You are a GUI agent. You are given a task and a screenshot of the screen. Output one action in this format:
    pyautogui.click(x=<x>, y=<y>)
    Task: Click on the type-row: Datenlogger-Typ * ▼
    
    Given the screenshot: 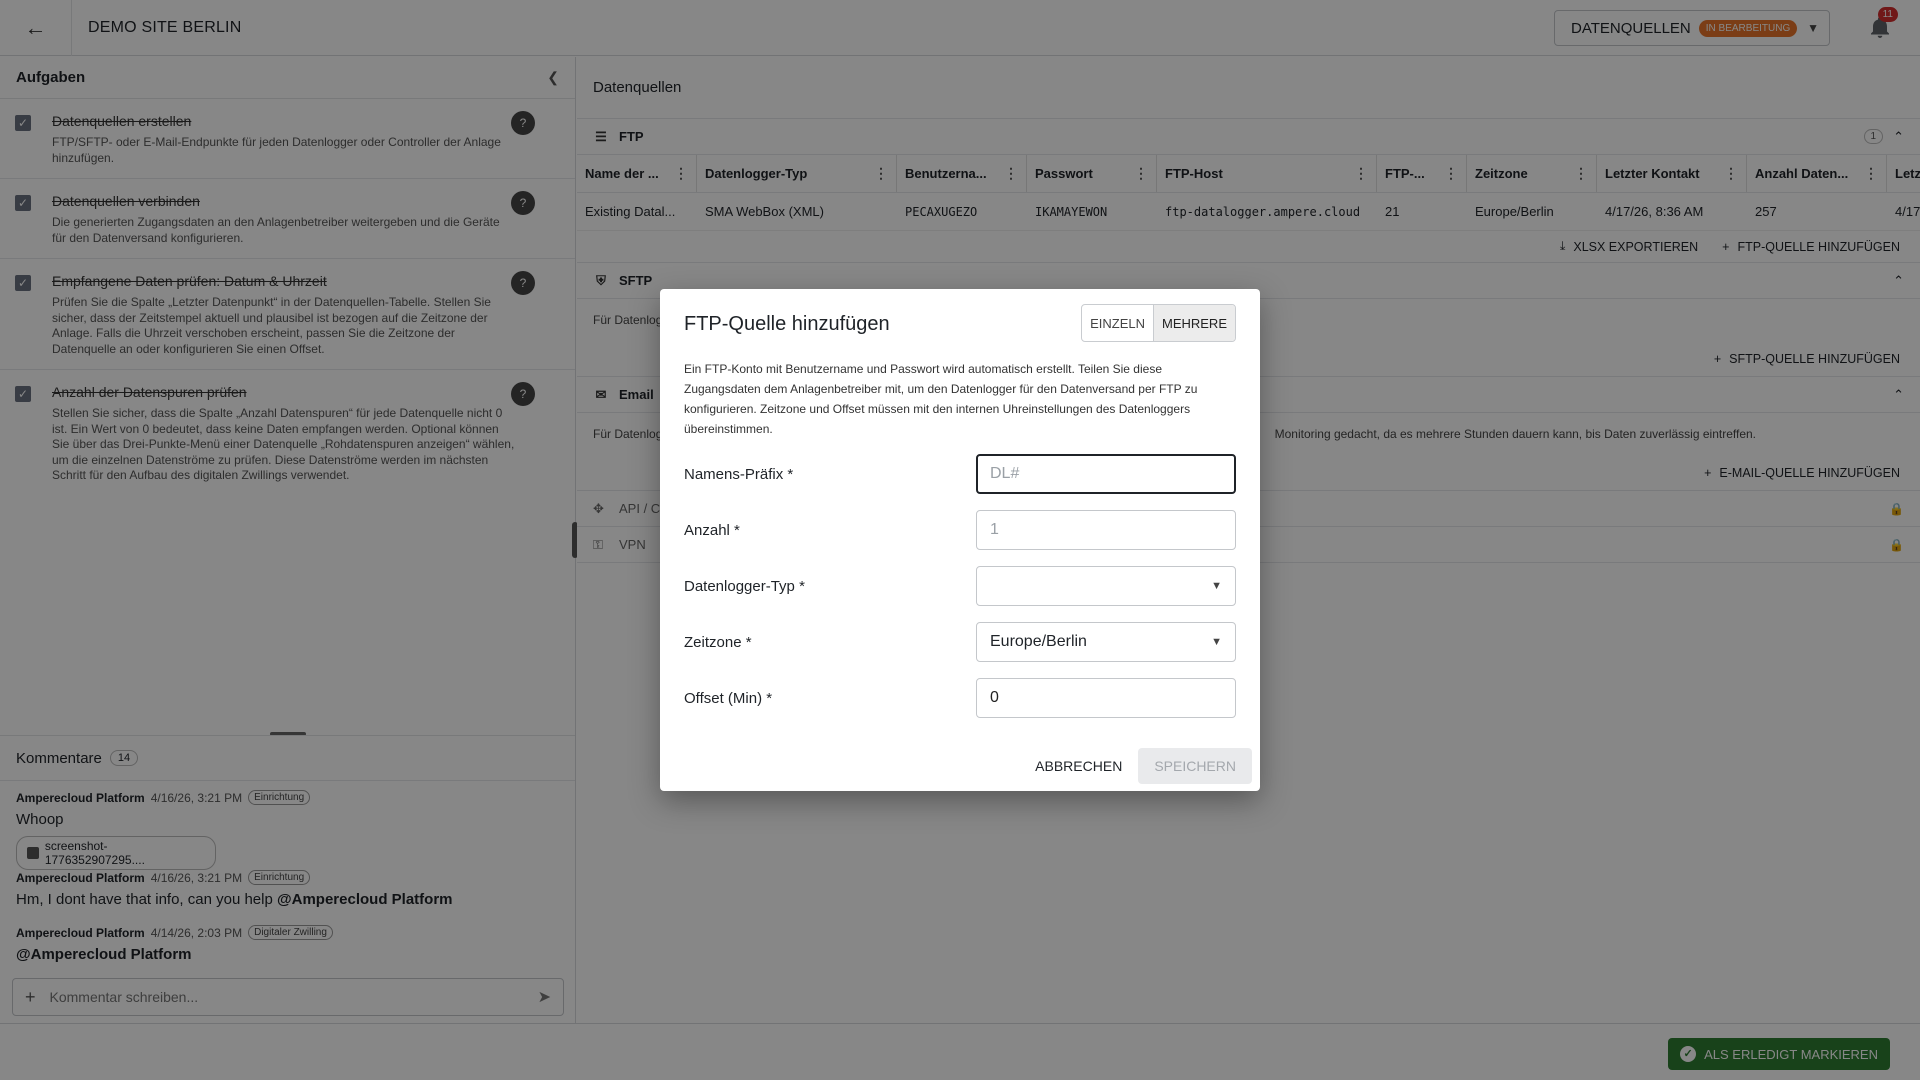 What is the action you would take?
    pyautogui.click(x=960, y=586)
    